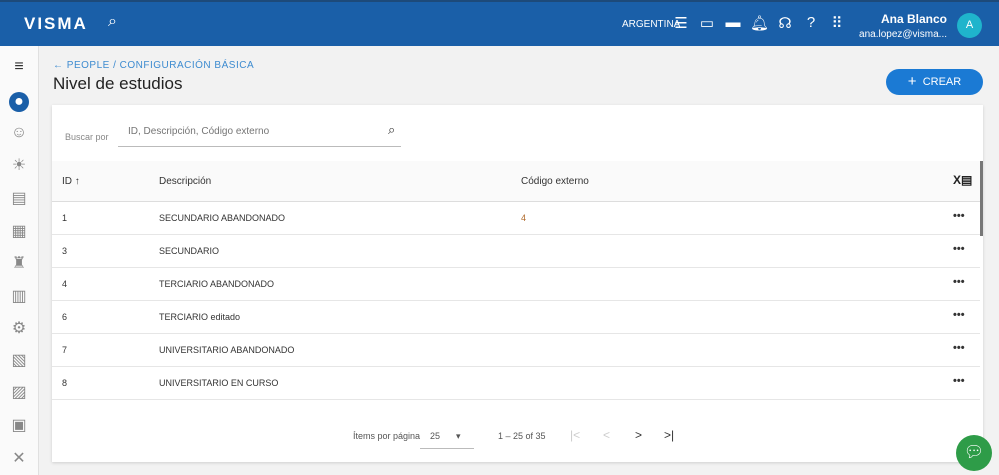 This screenshot has width=999, height=475. Describe the element at coordinates (65, 383) in the screenshot. I see `cell-id: 8` at that location.